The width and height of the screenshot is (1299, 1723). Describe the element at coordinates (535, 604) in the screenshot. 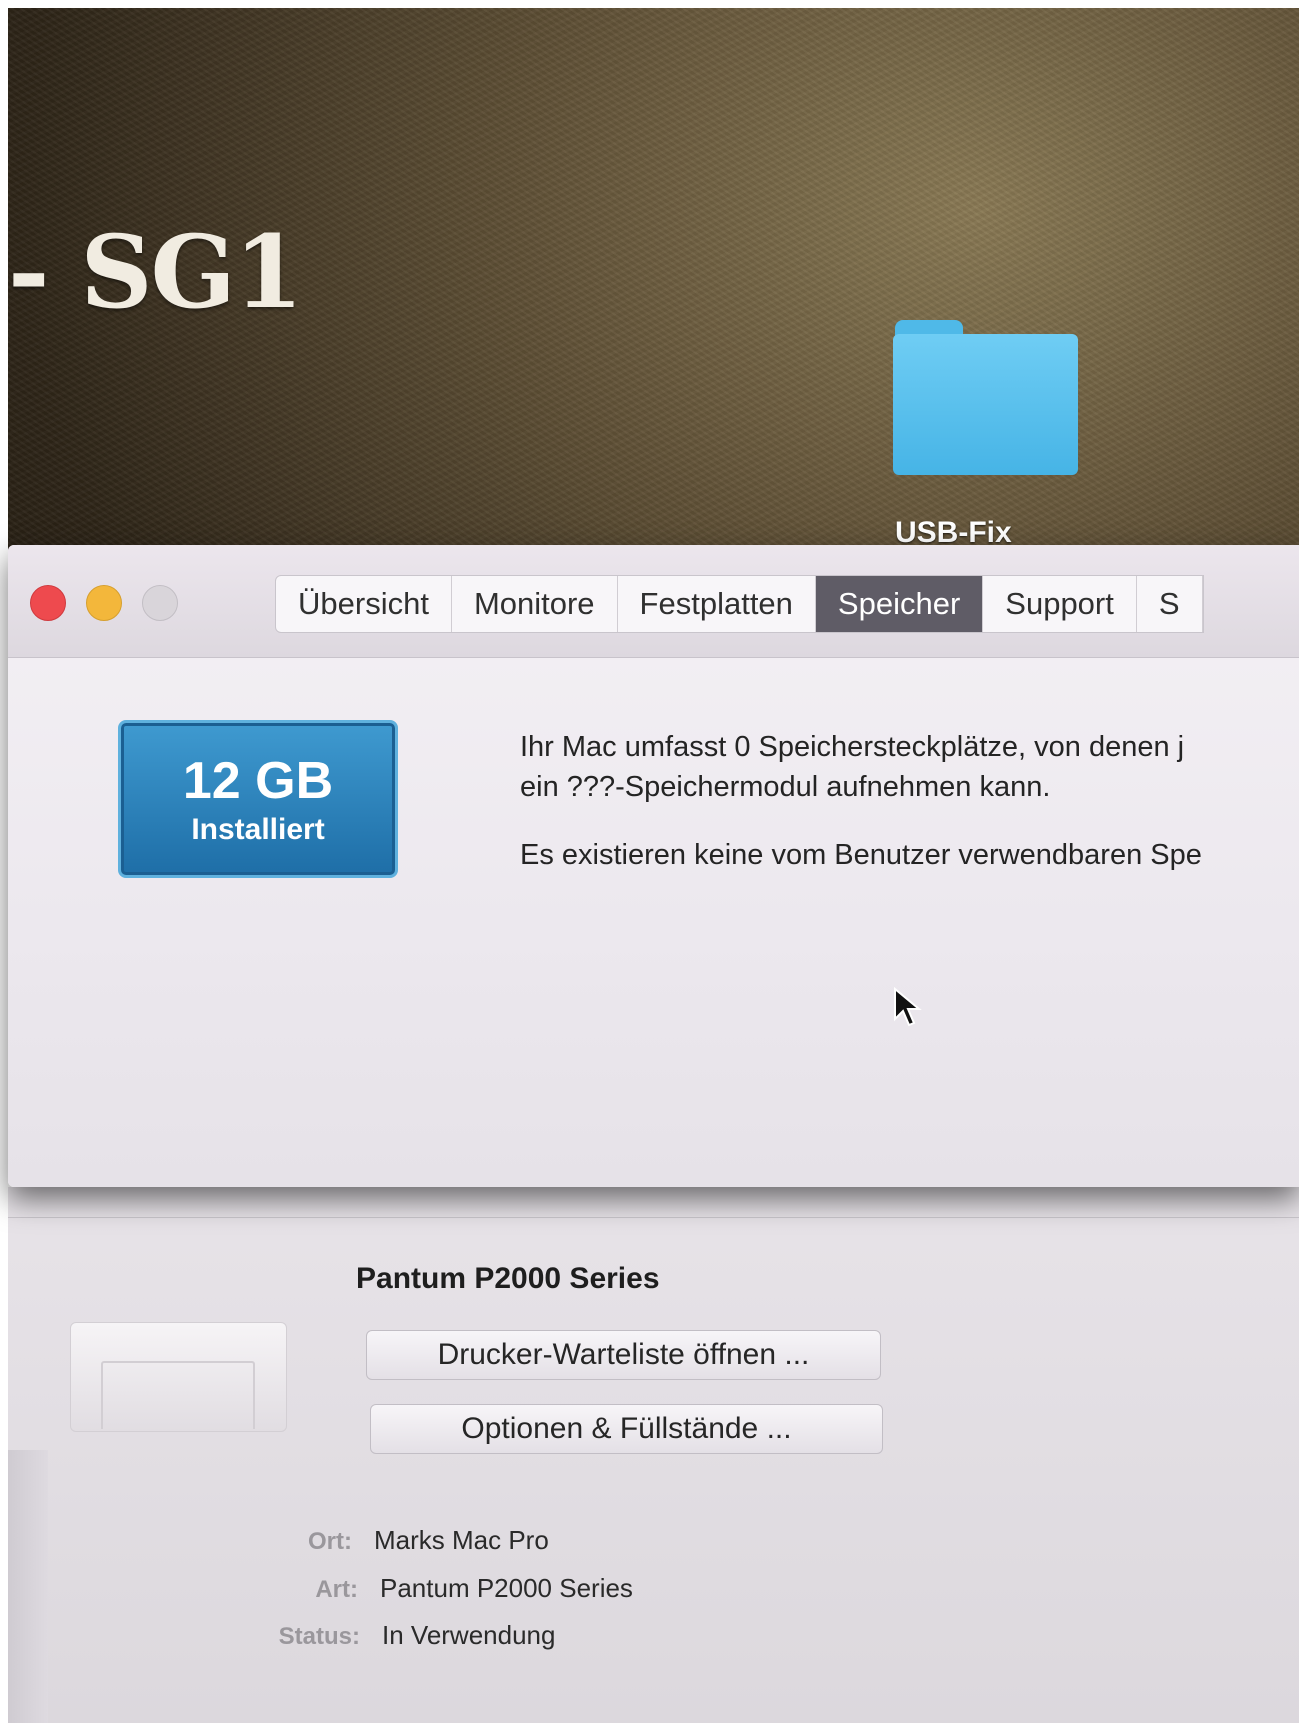

I see `tab-displays: Monitore` at that location.